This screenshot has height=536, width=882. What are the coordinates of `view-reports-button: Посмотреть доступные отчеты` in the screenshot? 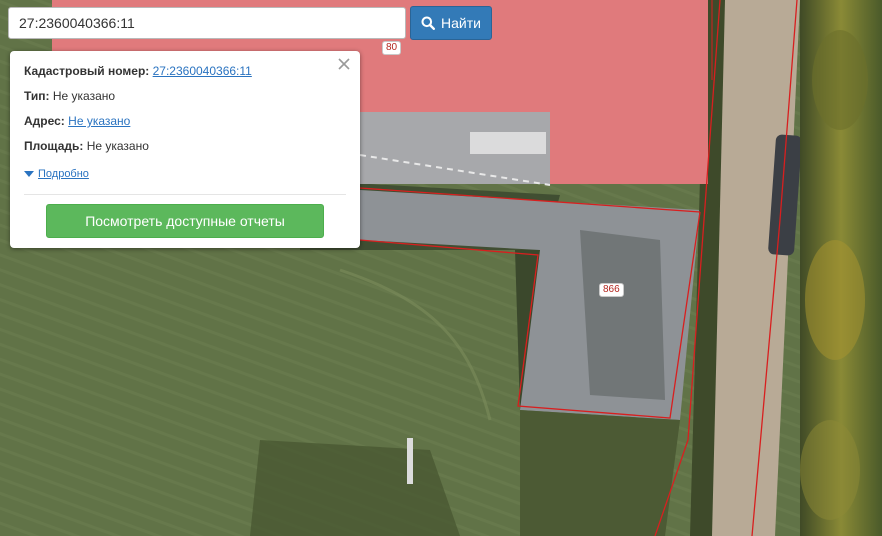 It's located at (185, 221).